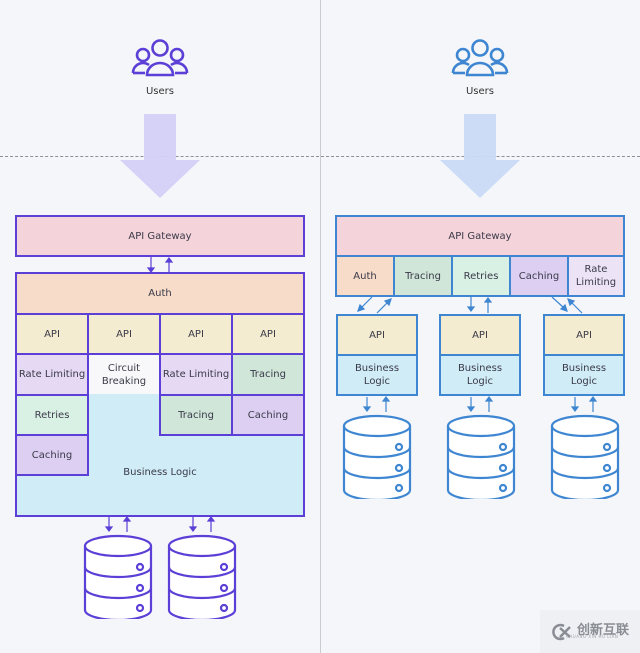  I want to click on gateway-module-tracing: Tracing, so click(423, 276).